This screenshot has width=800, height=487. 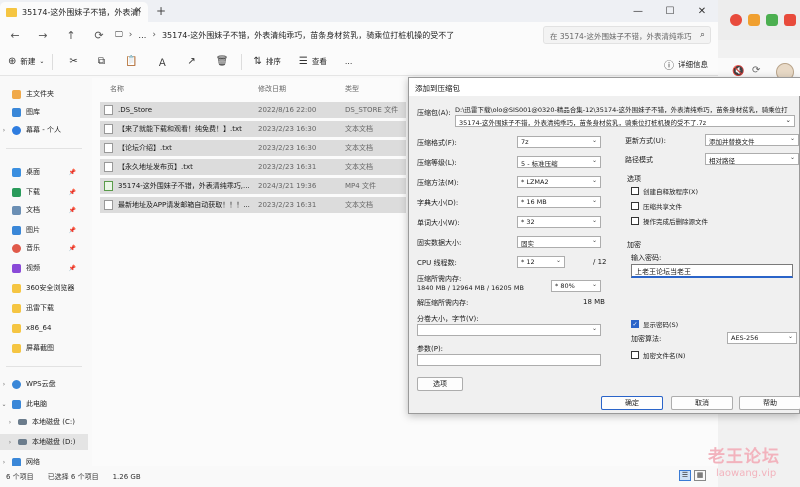 What do you see at coordinates (16, 288) in the screenshot?
I see `folder-icon` at bounding box center [16, 288].